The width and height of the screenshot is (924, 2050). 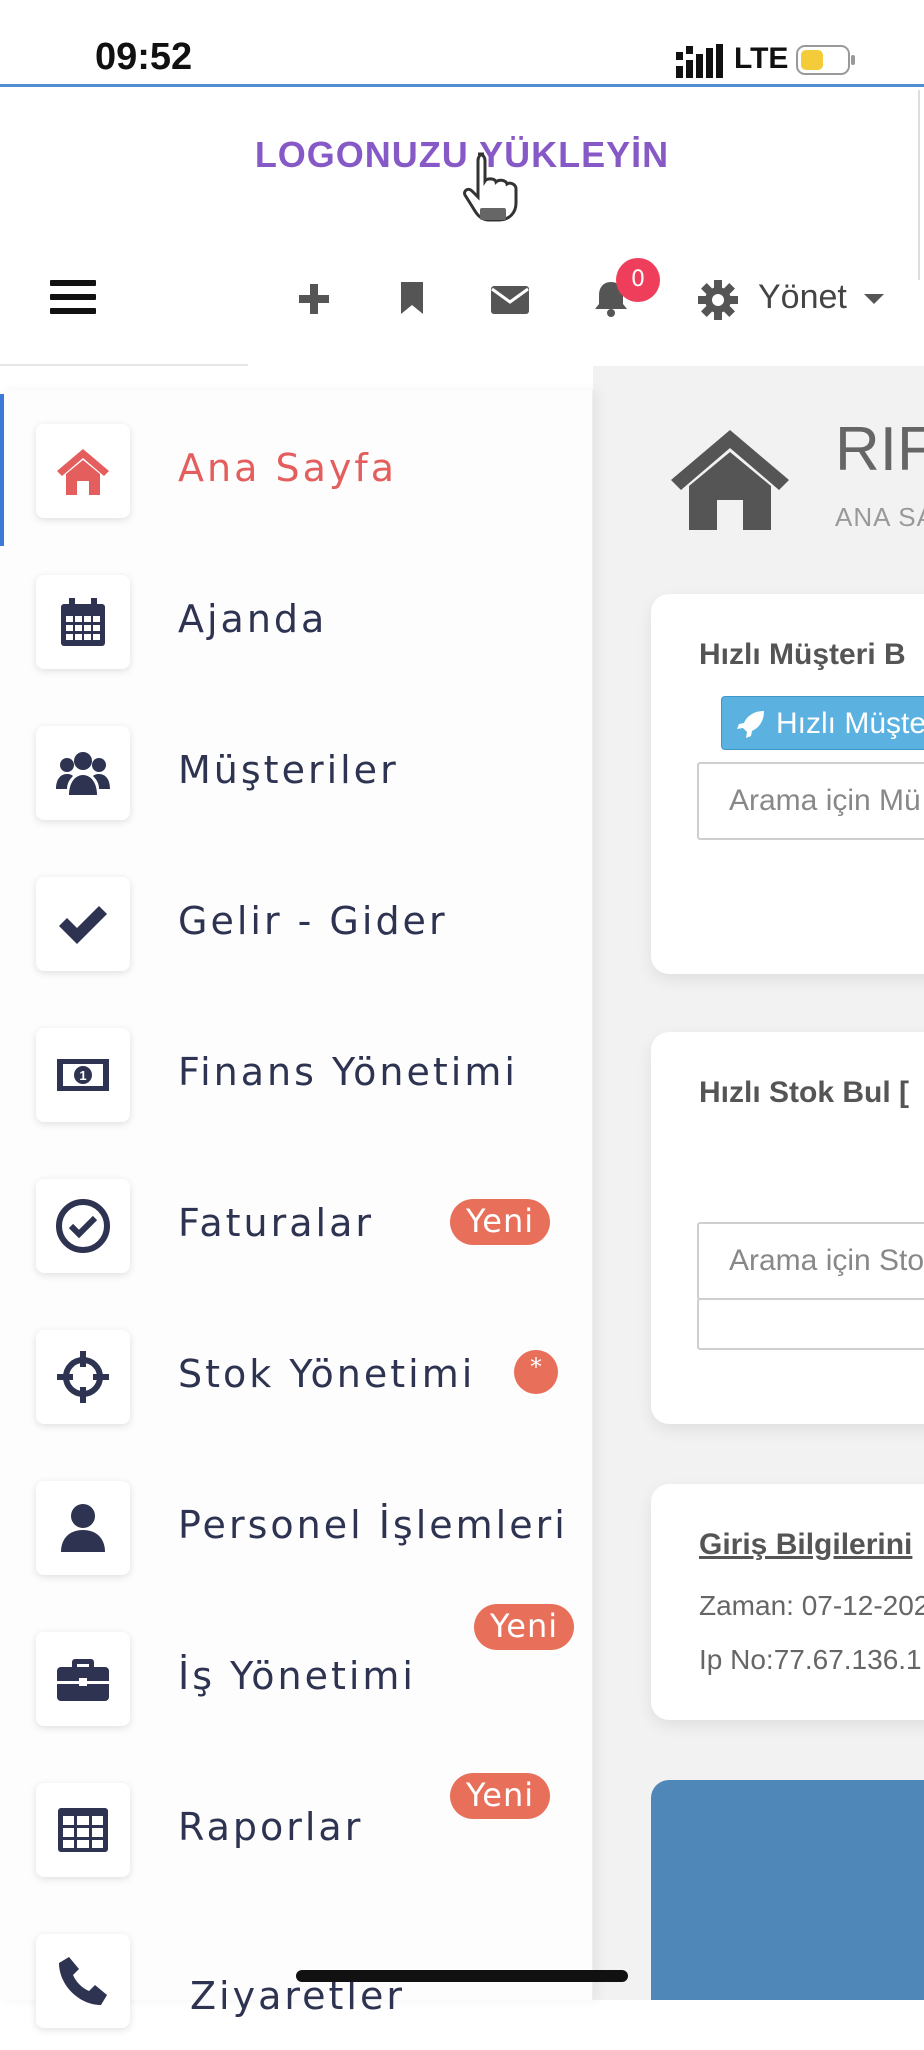 I want to click on calendar-icon, so click(x=83, y=622).